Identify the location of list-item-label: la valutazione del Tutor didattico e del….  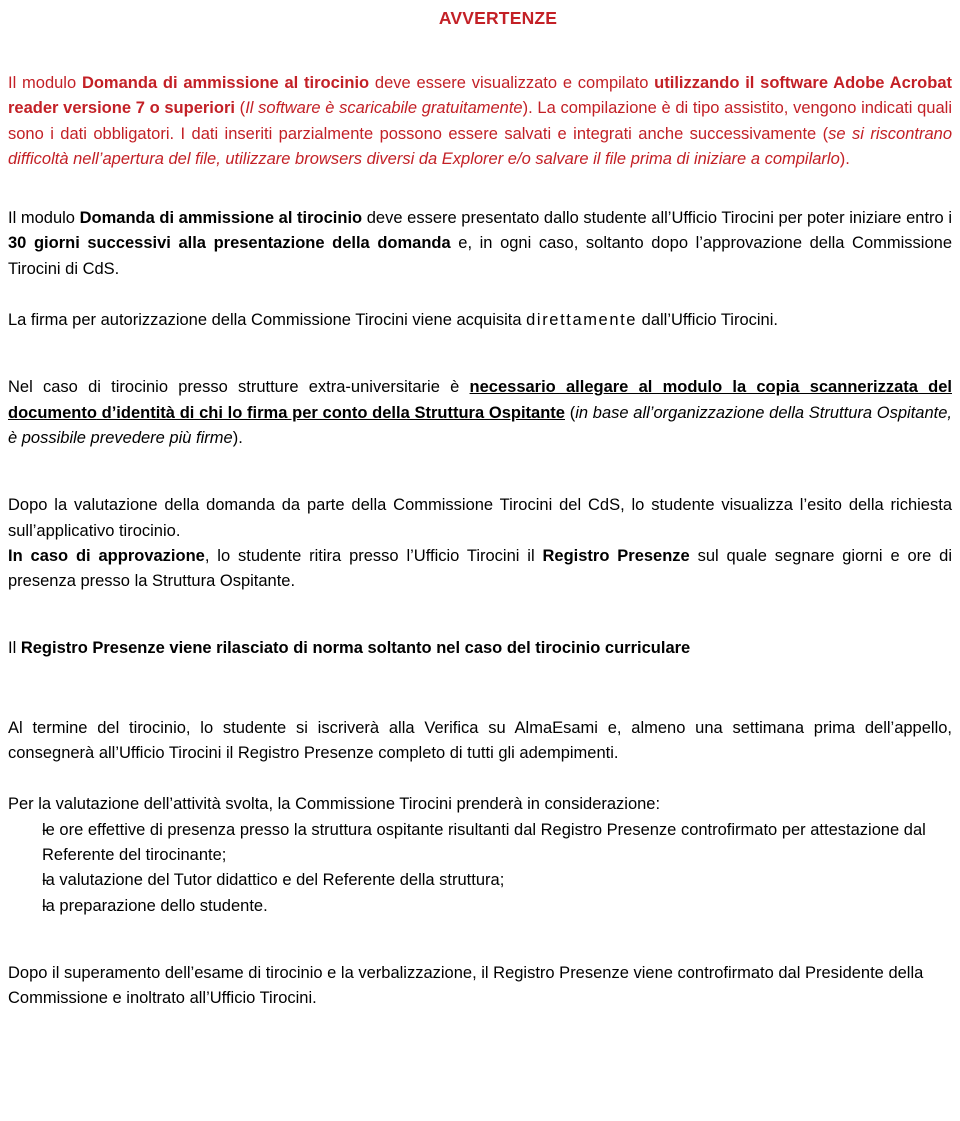
(273, 880).